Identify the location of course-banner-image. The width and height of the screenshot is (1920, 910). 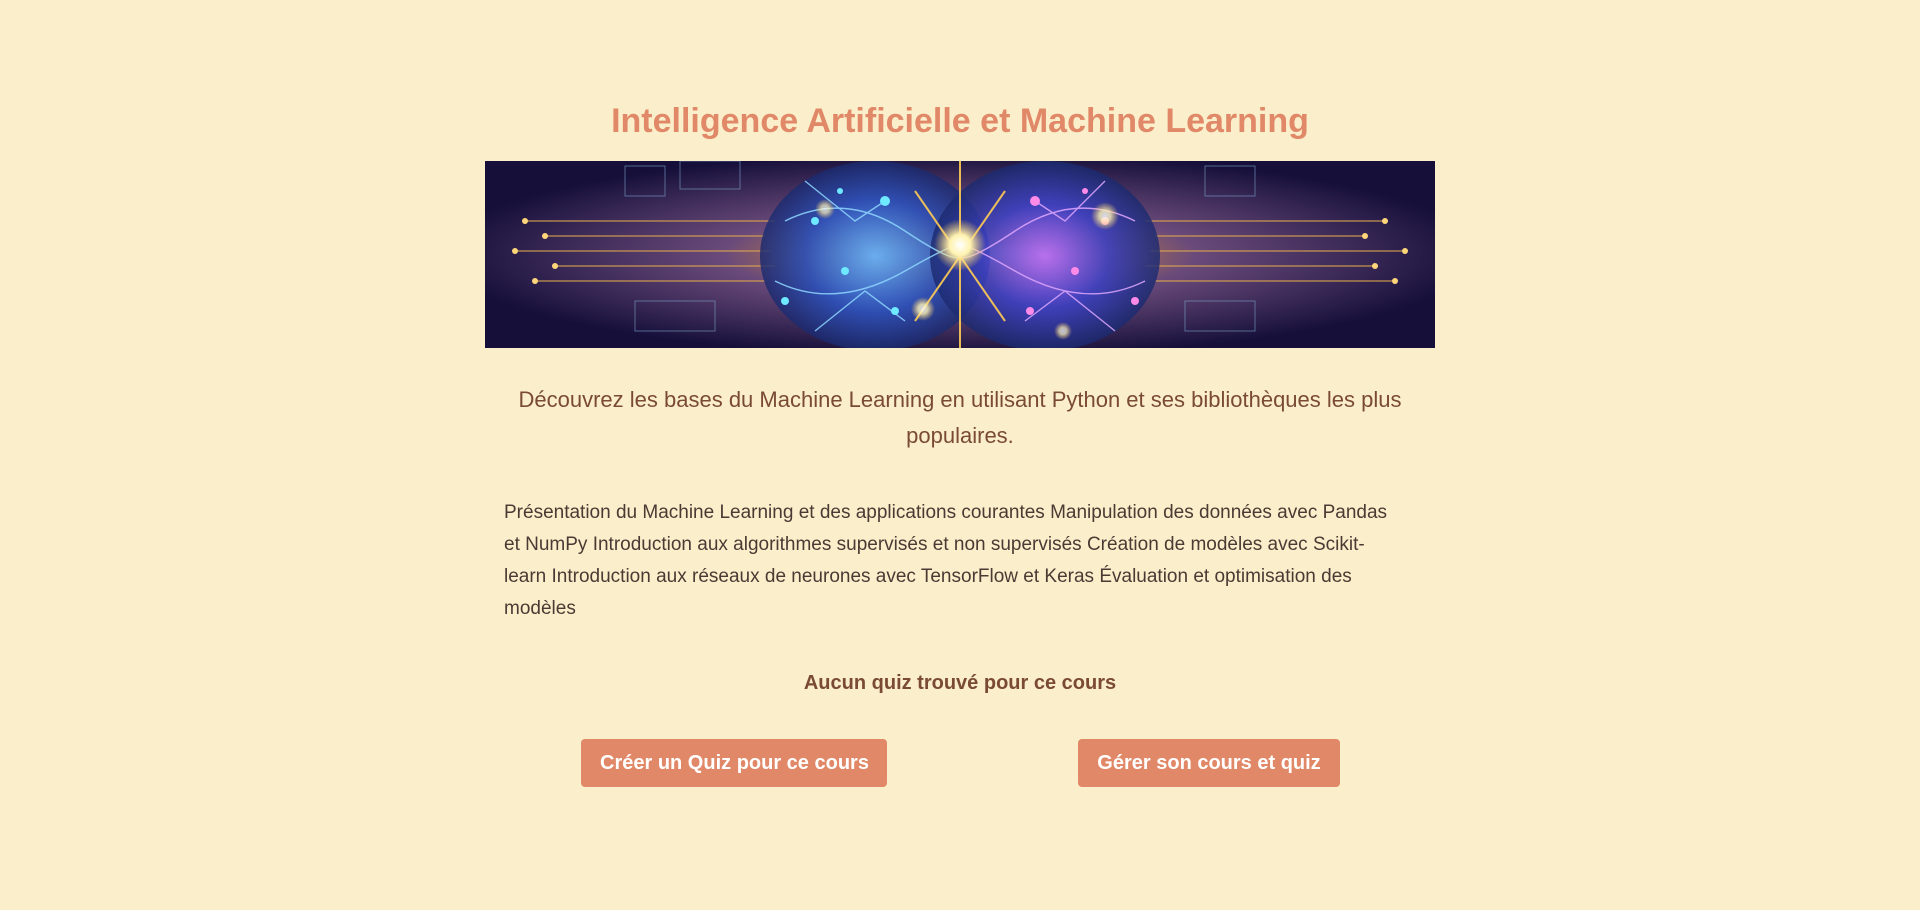
(960, 254).